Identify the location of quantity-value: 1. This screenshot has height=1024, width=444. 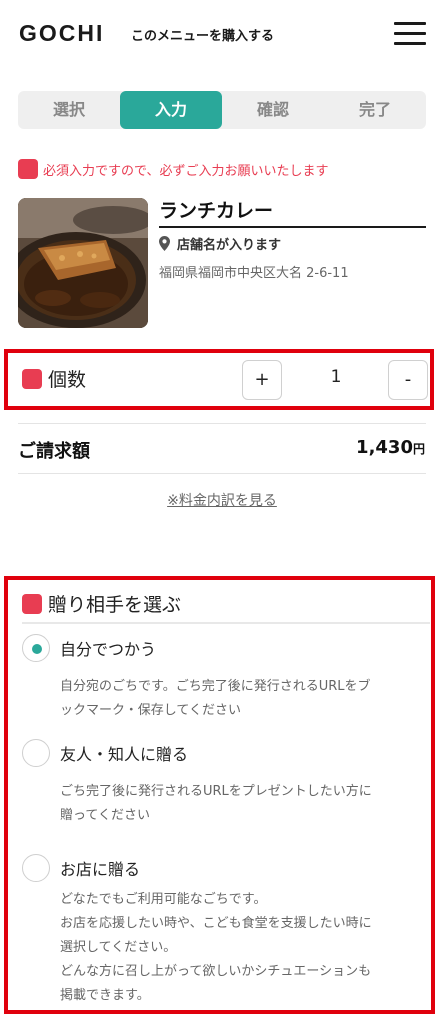
(336, 377).